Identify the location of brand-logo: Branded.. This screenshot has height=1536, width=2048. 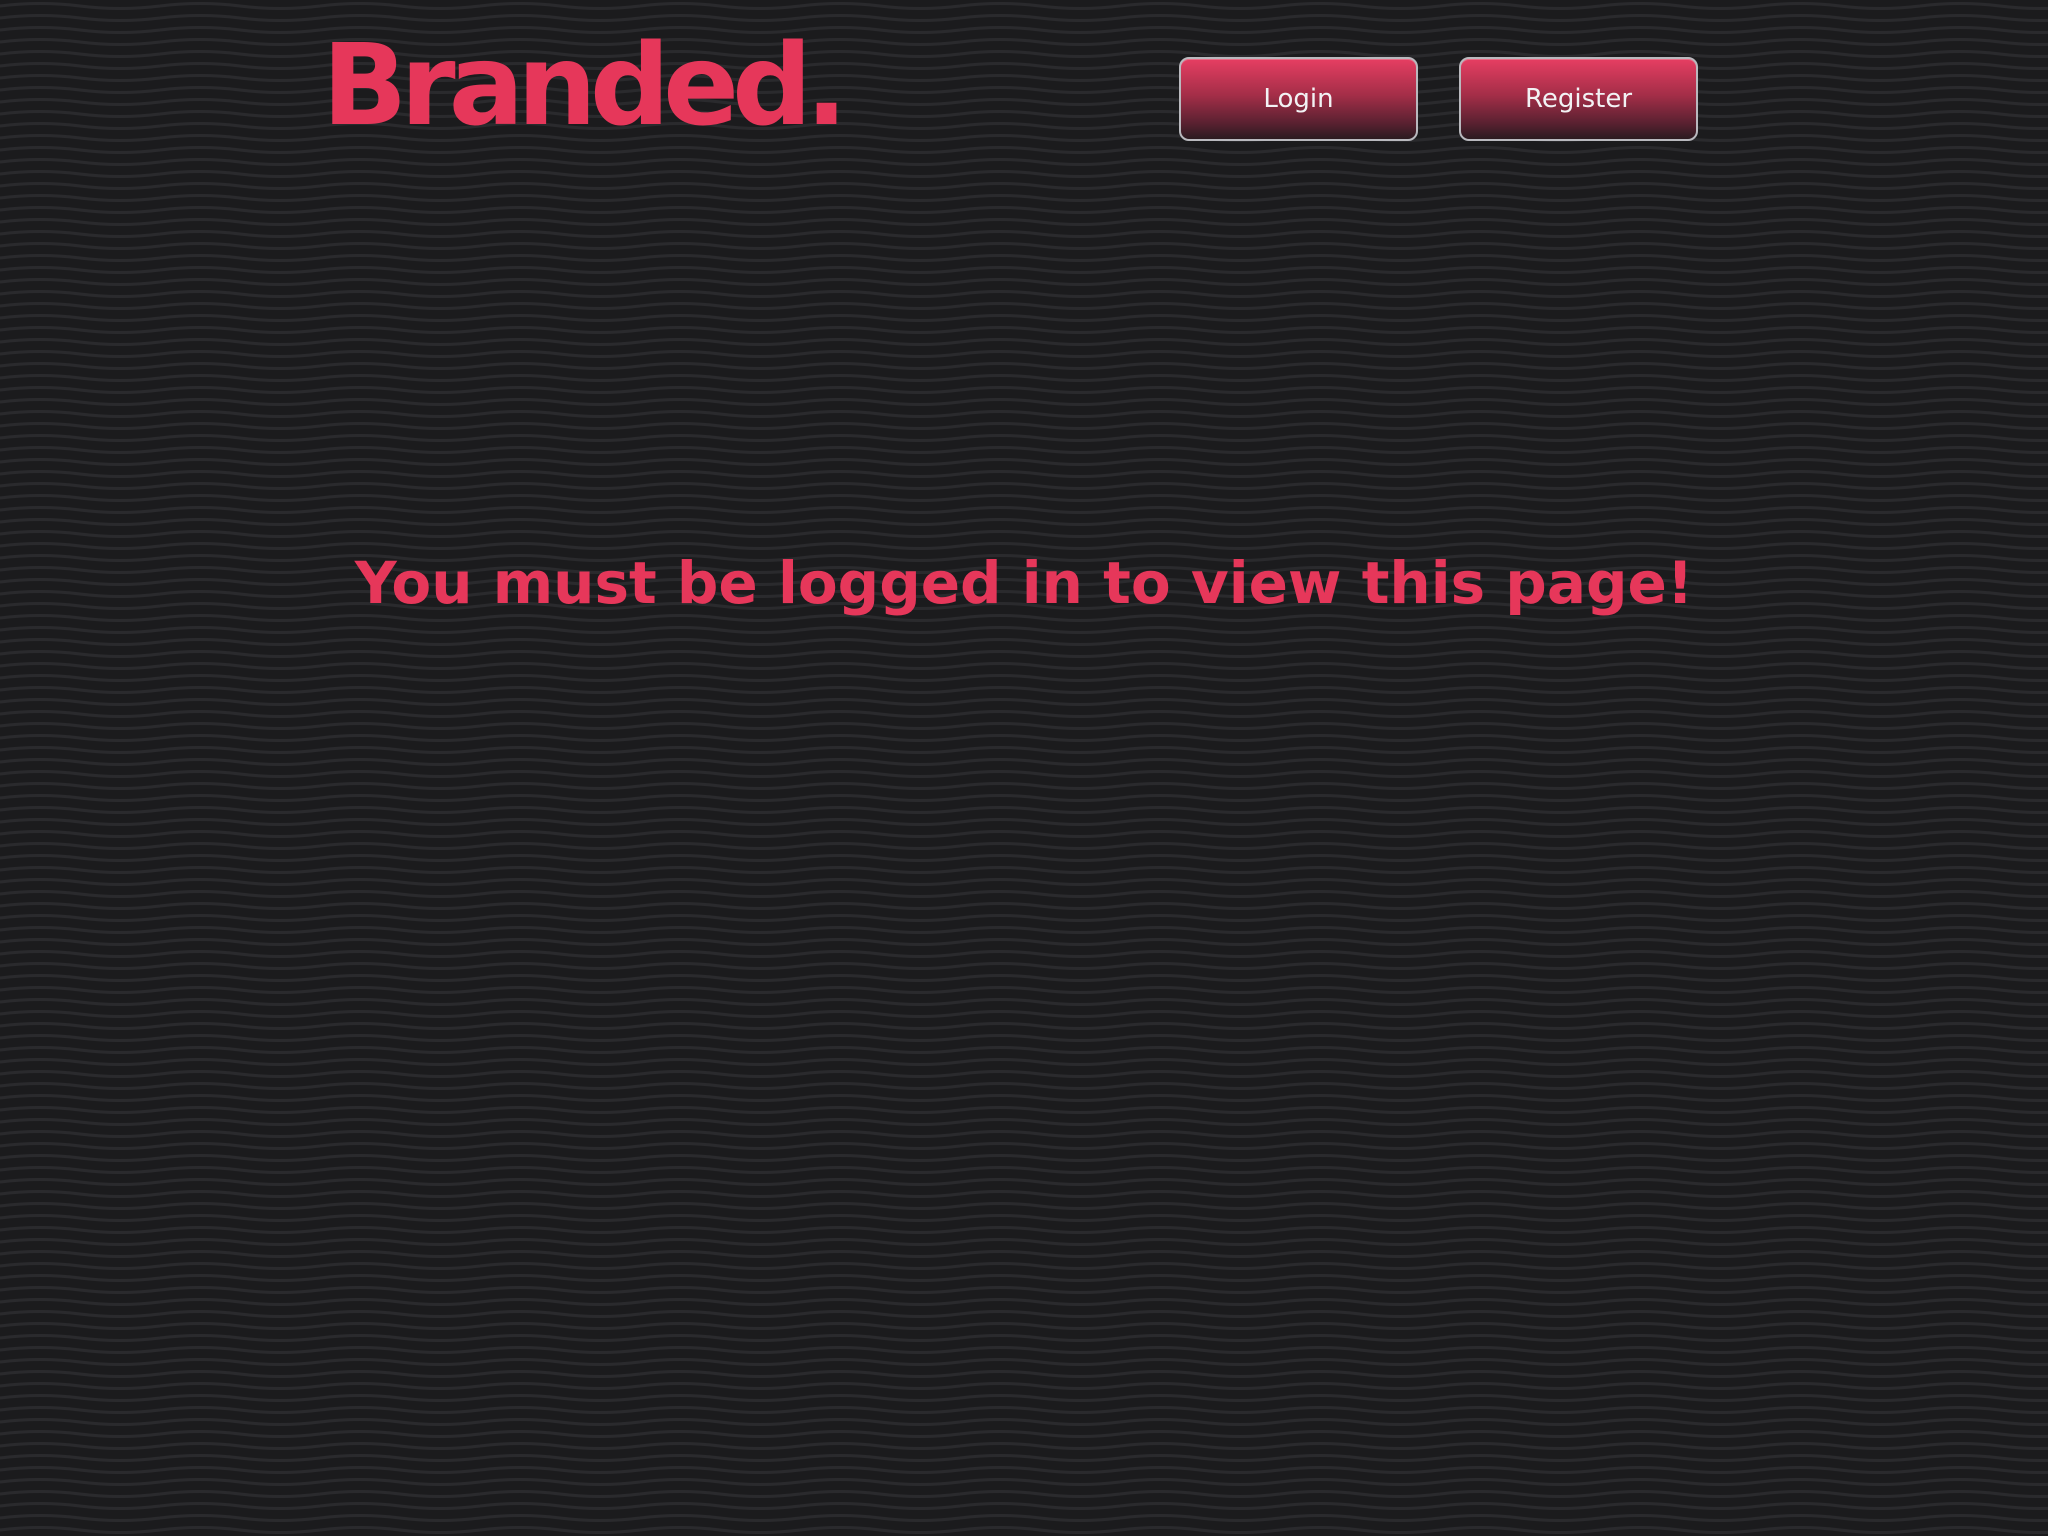
(585, 86).